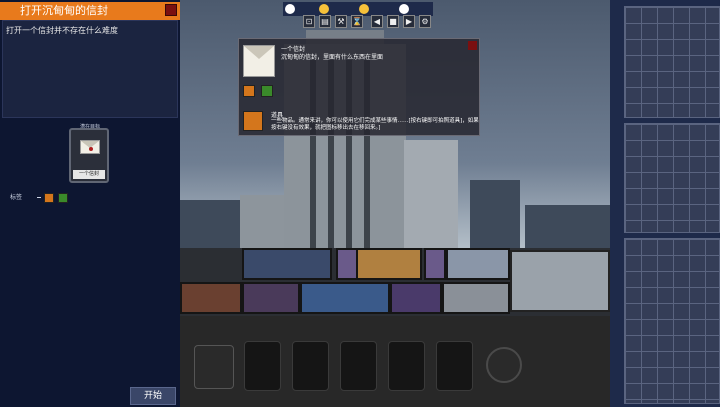  What do you see at coordinates (332, 57) in the screenshot?
I see `tooltip-description: 沉甸甸的信封，里面有什么东西在里面` at bounding box center [332, 57].